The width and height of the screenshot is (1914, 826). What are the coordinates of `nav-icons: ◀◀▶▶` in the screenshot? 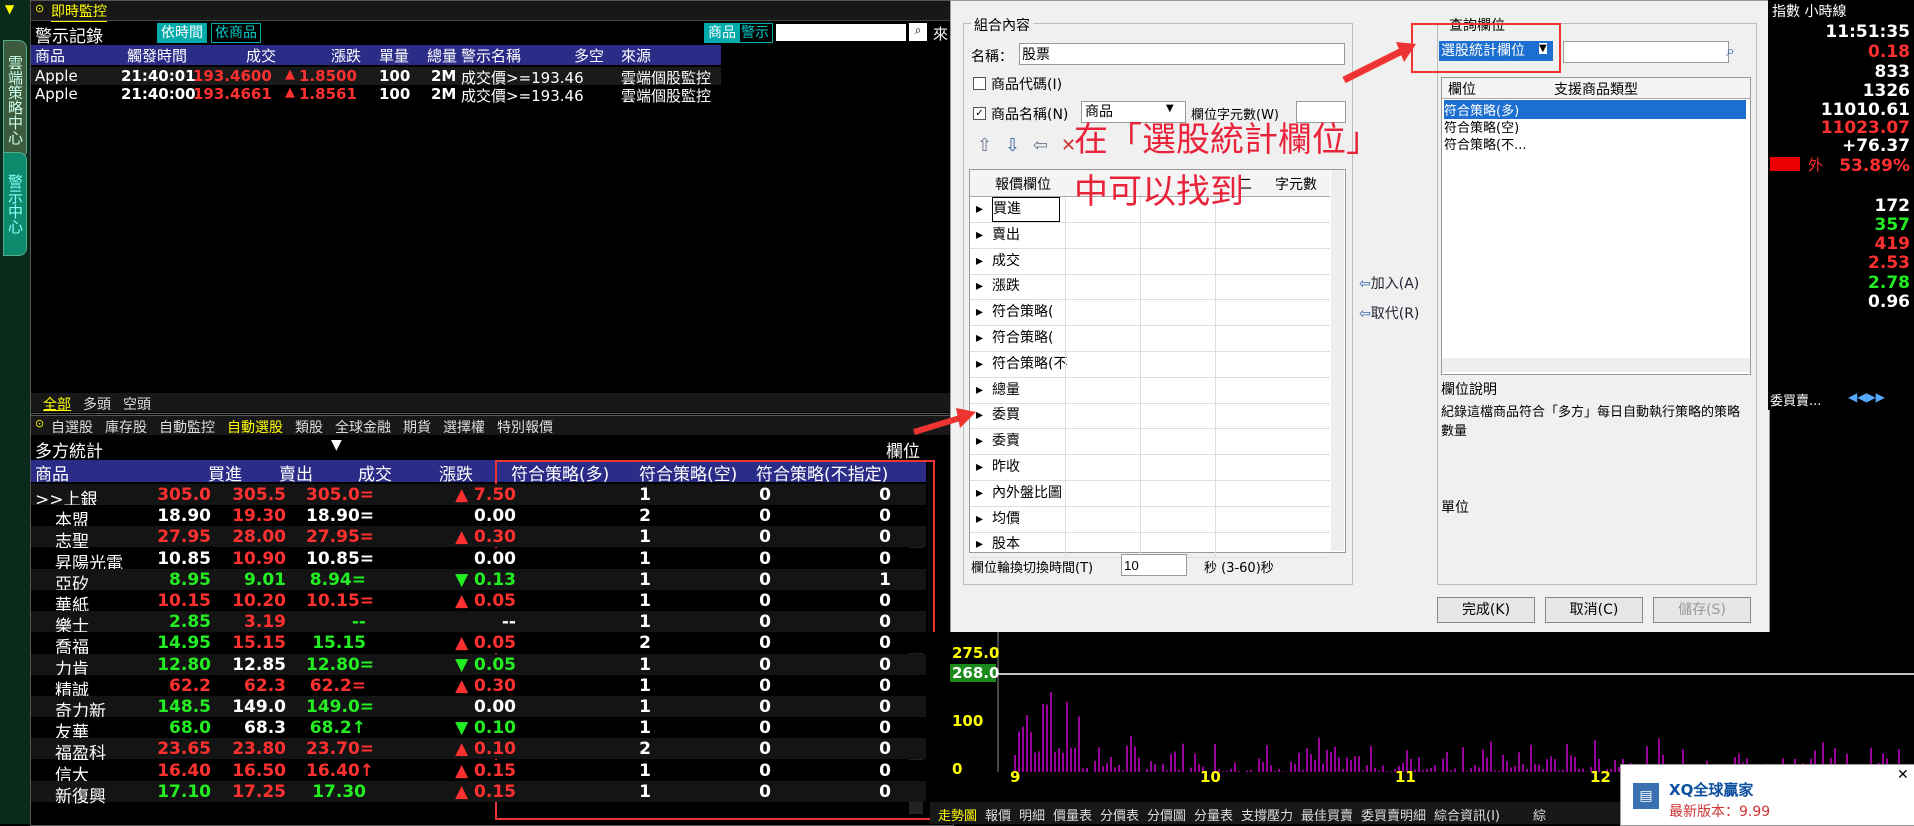 It's located at (1866, 397).